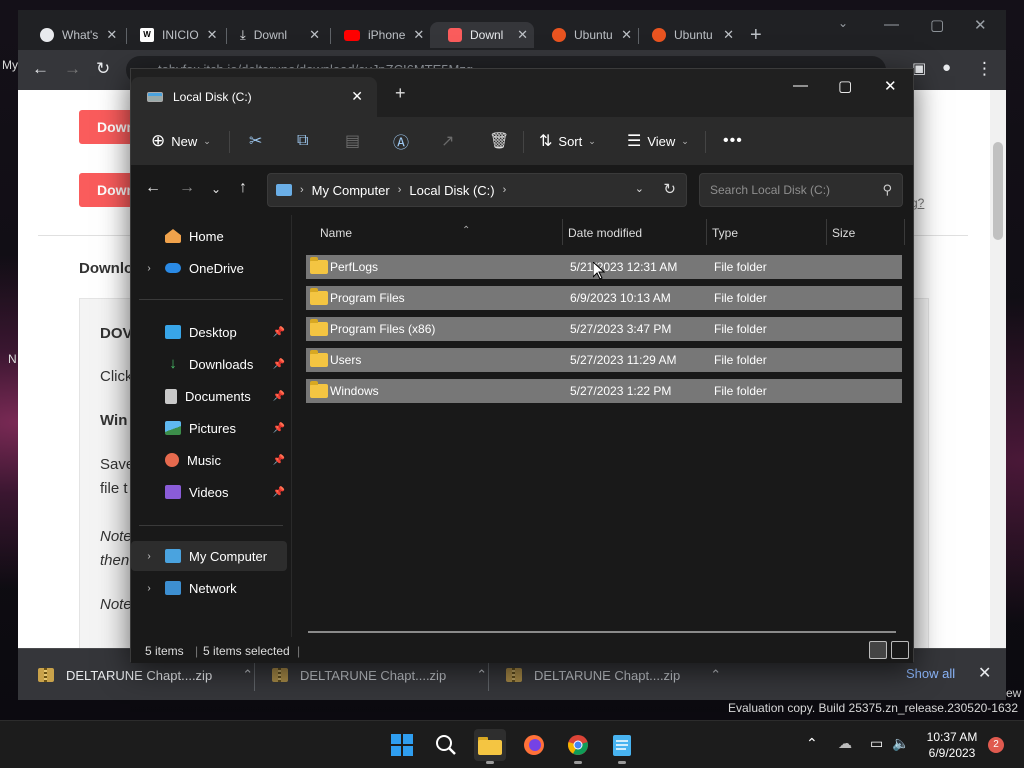  Describe the element at coordinates (639, 188) in the screenshot. I see `chevron-down-icon: ⌄` at that location.